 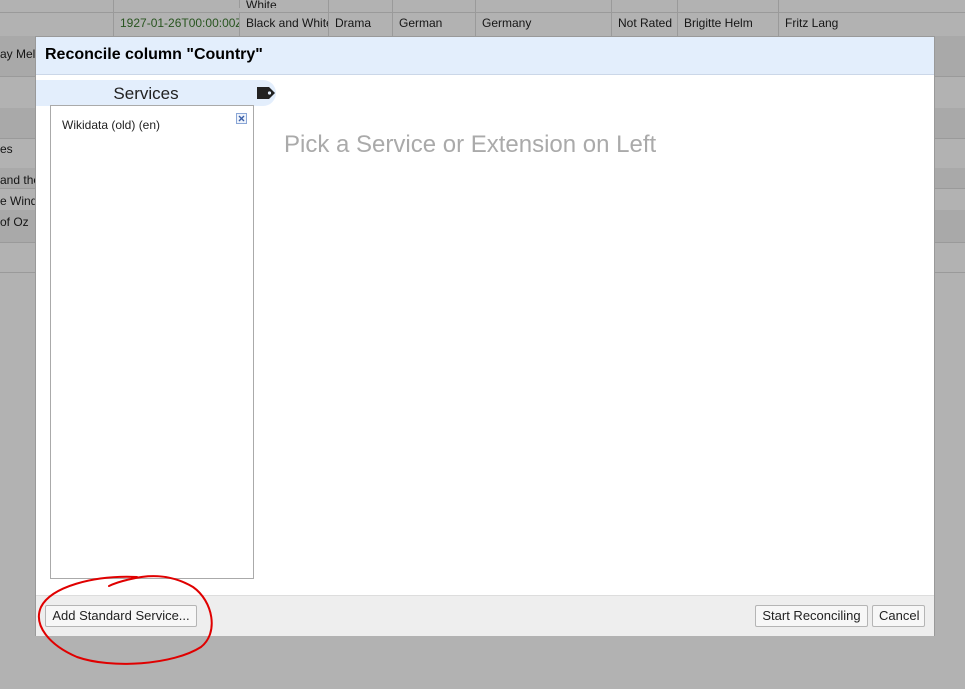 I want to click on services-heading-label: Services, so click(x=146, y=93).